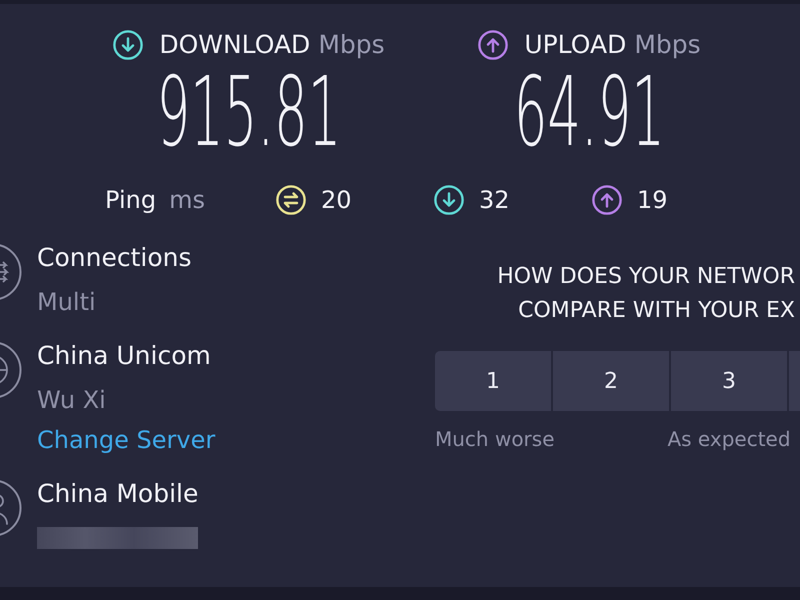  What do you see at coordinates (336, 200) in the screenshot?
I see `ping-value: 20` at bounding box center [336, 200].